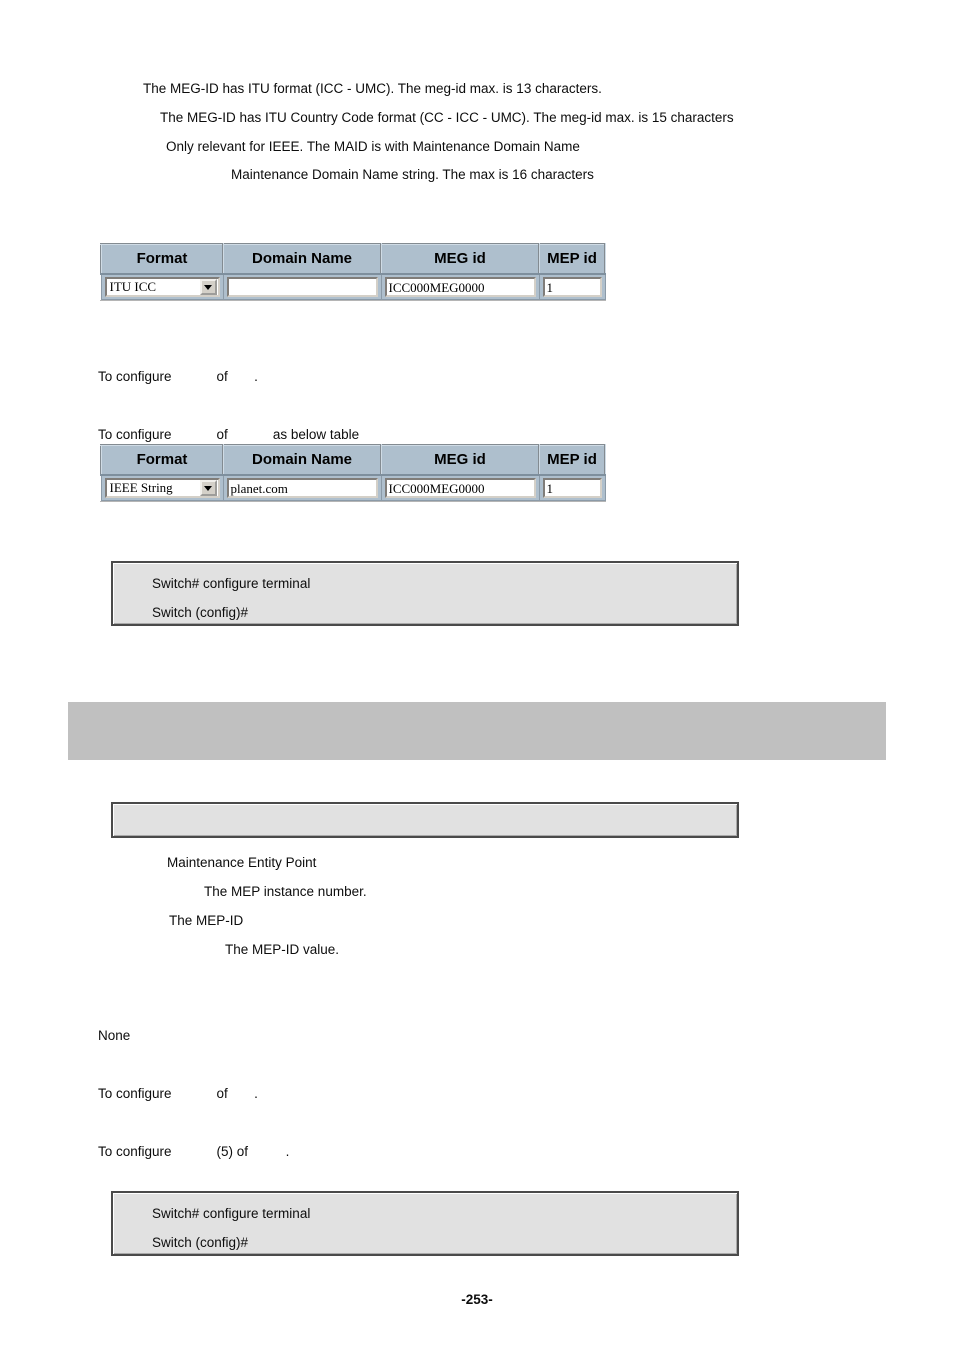 The width and height of the screenshot is (954, 1350). I want to click on table-row: IEEE String planet.com ICC000MEG0000 1, so click(353, 487).